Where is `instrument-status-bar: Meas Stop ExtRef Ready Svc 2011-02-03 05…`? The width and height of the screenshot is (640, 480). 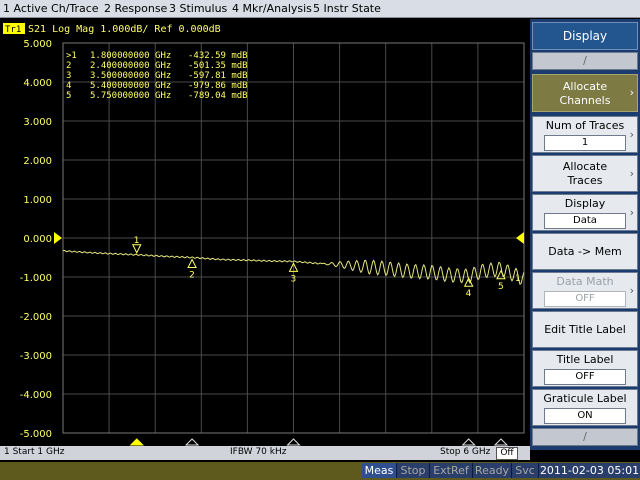
instrument-status-bar: Meas Stop ExtRef Ready Svc 2011-02-03 05… is located at coordinates (320, 471).